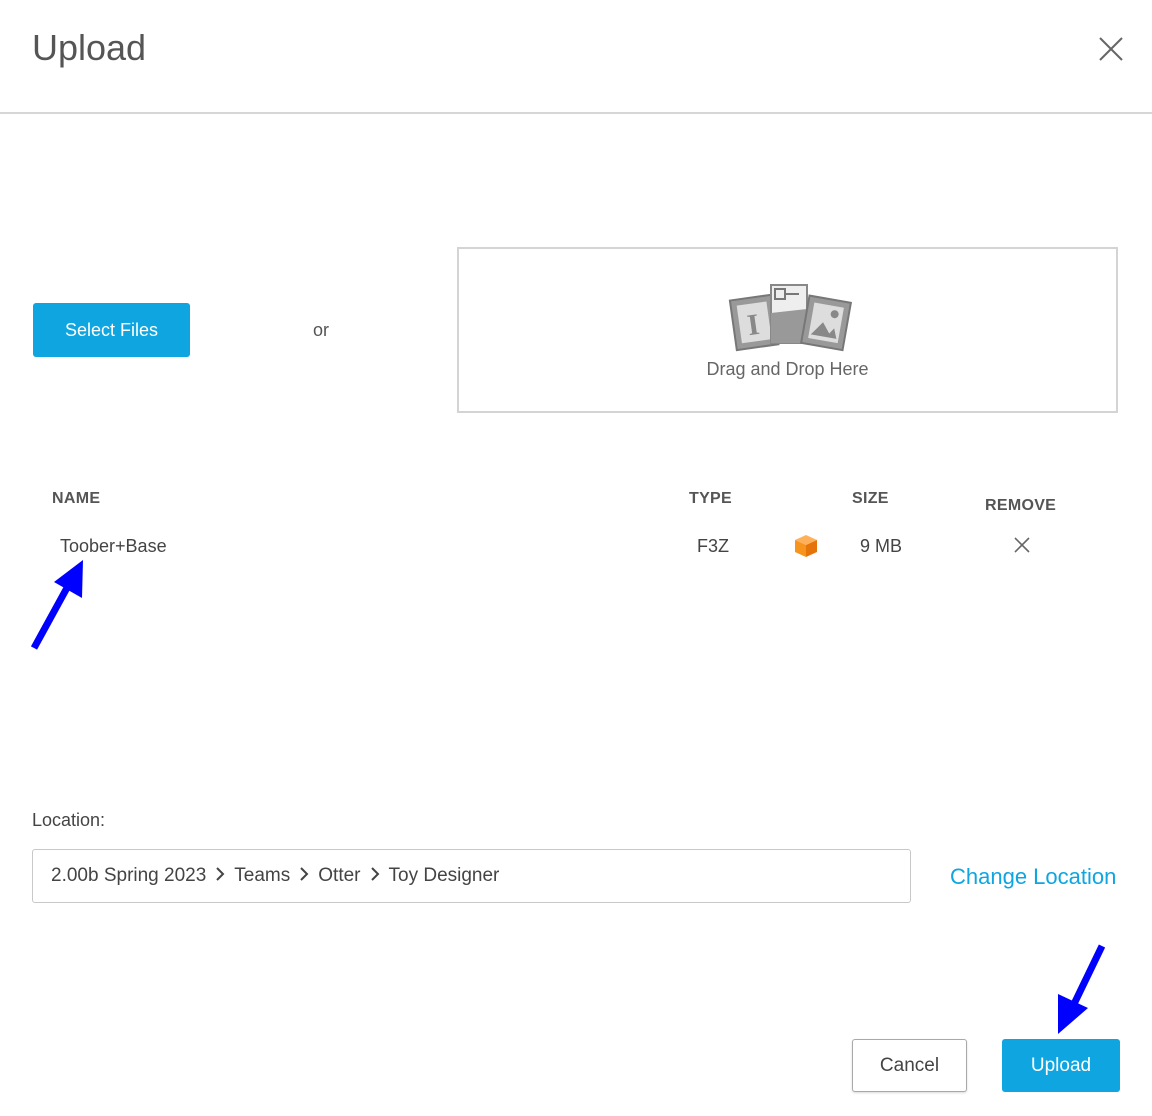  I want to click on breadcrumb-item: Otter, so click(339, 875).